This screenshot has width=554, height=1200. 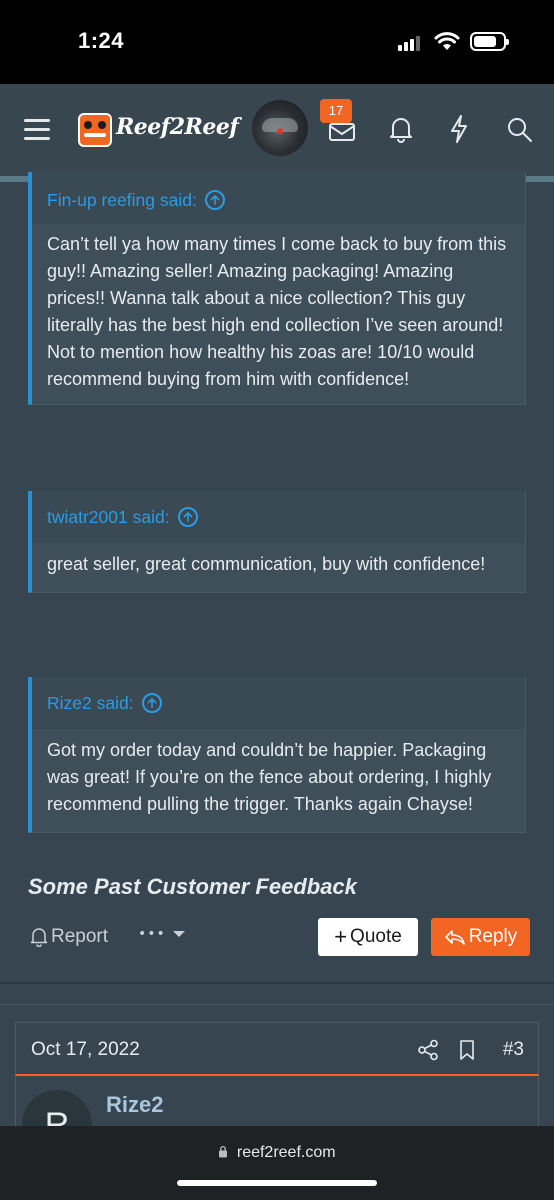 What do you see at coordinates (459, 129) in the screenshot?
I see `lightning-icon` at bounding box center [459, 129].